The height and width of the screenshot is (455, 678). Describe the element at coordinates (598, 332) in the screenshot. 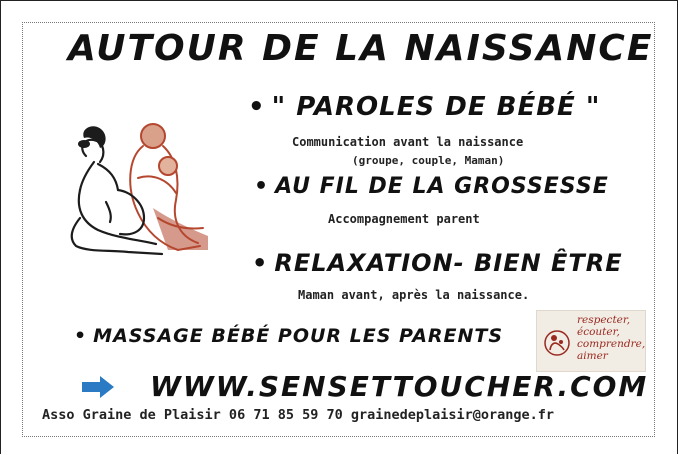

I see `motto-line: écouter,` at that location.